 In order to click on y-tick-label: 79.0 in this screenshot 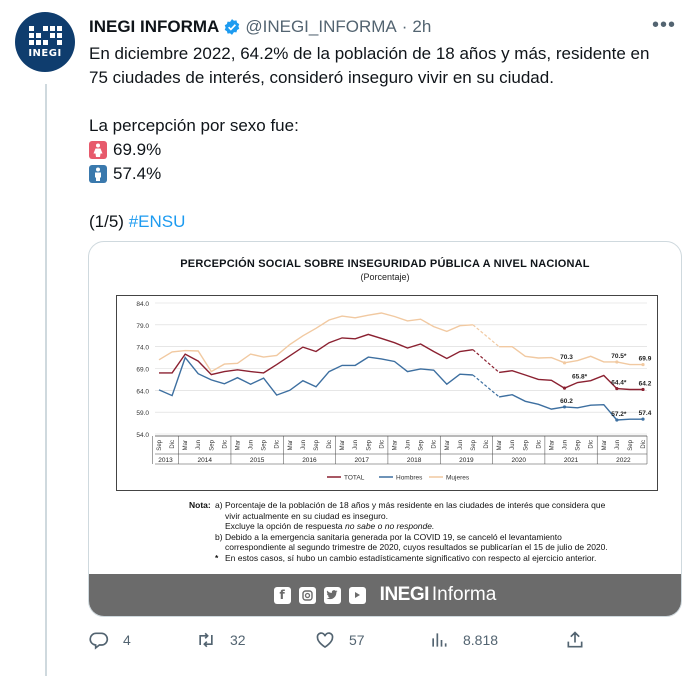, I will do `click(142, 326)`.